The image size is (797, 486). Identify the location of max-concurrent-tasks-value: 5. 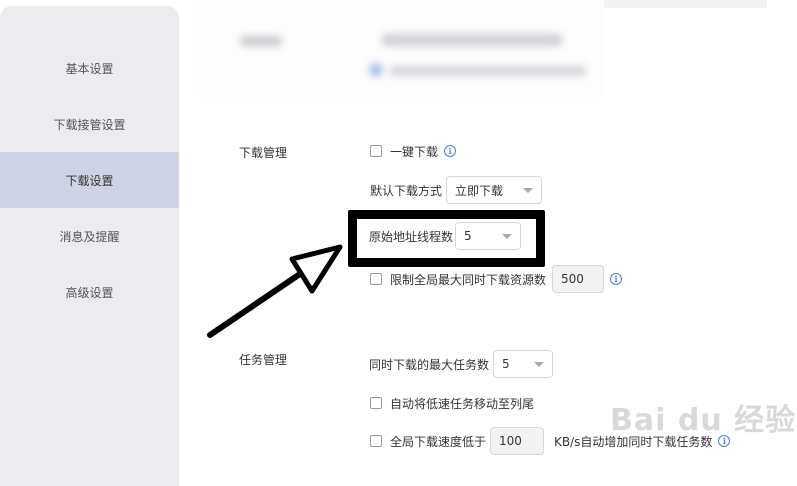
(506, 364).